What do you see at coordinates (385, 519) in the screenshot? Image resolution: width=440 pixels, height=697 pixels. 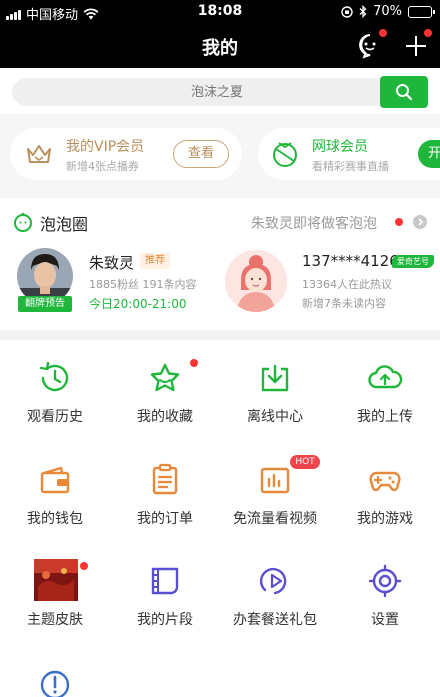 I see `menu-label: 我的游戏` at bounding box center [385, 519].